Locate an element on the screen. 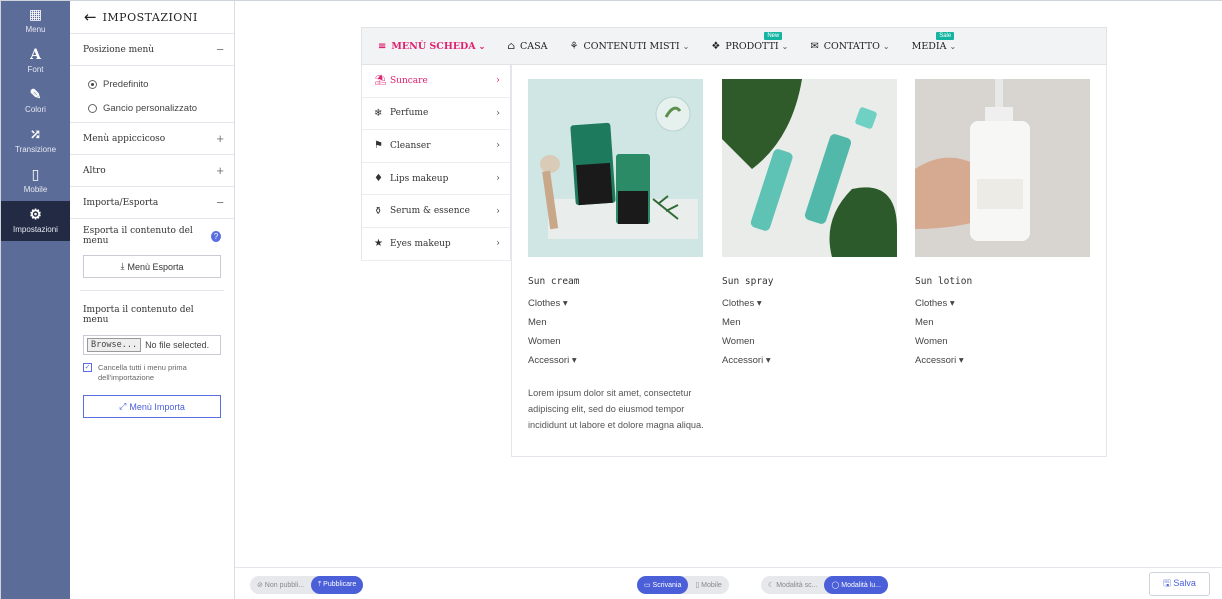 The height and width of the screenshot is (599, 1222). new-badge: New is located at coordinates (773, 35).